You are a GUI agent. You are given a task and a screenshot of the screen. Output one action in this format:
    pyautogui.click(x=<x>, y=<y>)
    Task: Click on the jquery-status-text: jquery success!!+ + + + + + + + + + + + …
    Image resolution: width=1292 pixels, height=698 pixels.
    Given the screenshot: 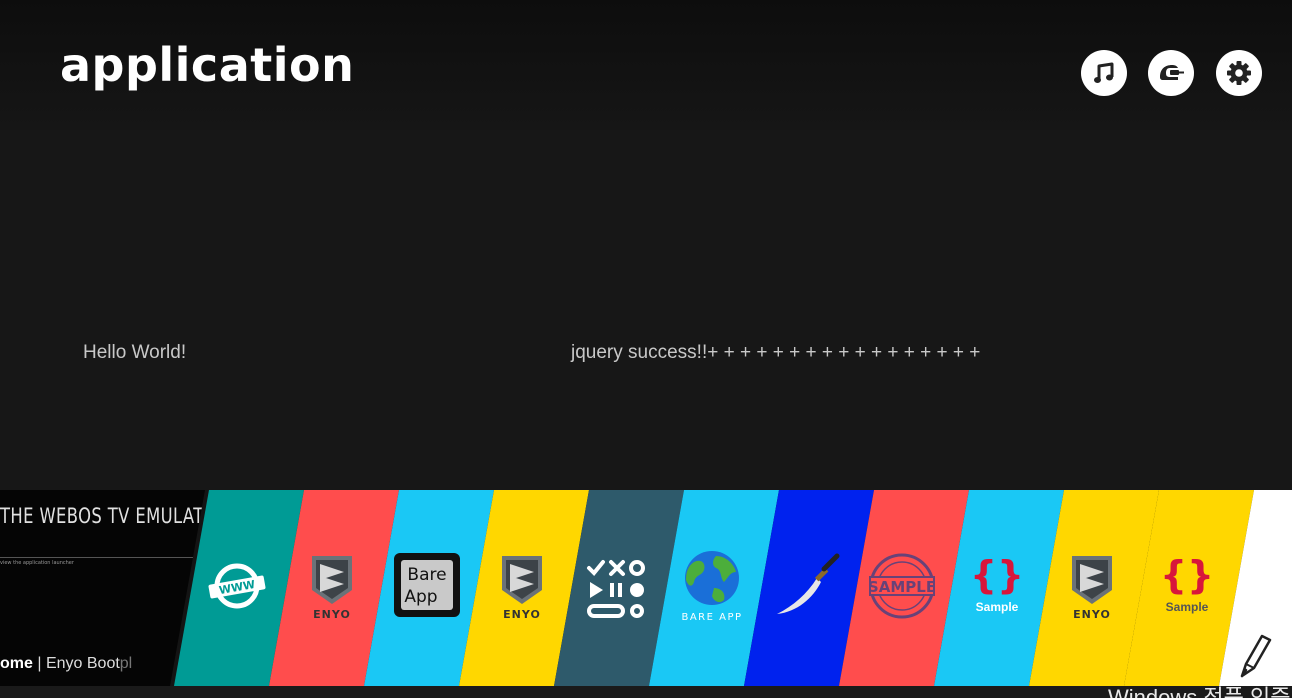 What is the action you would take?
    pyautogui.click(x=776, y=352)
    